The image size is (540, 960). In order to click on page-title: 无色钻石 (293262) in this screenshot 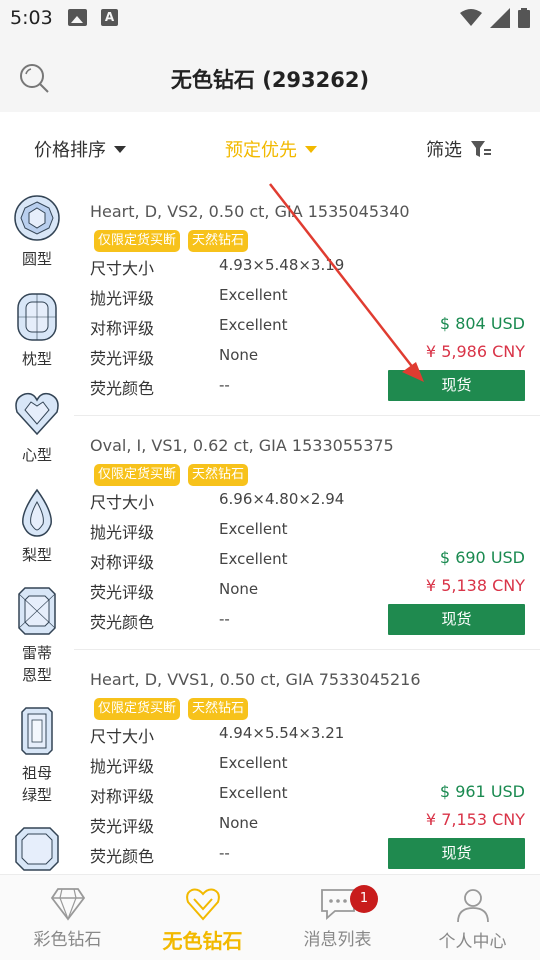, I will do `click(270, 80)`.